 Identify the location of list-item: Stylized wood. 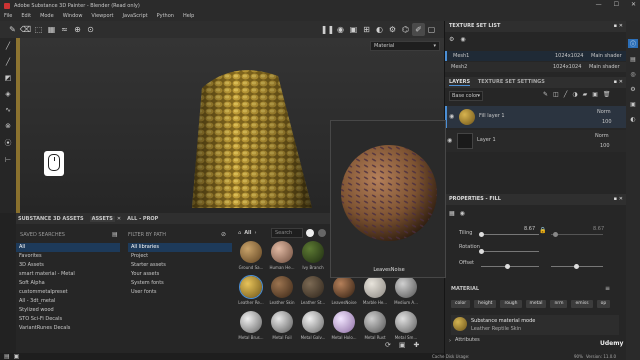
(68, 310).